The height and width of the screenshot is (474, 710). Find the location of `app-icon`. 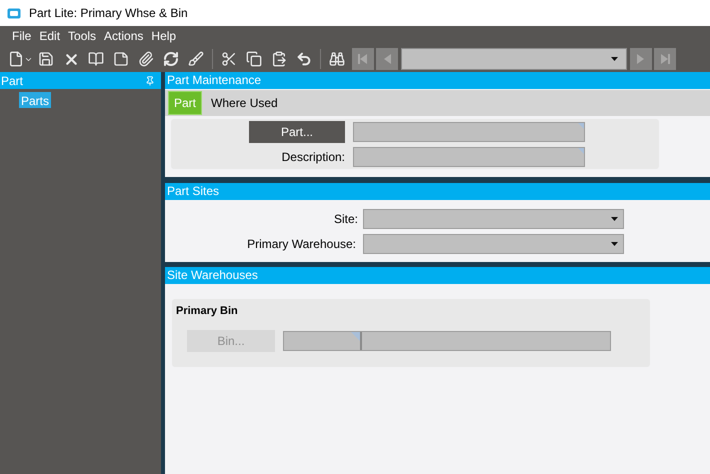

app-icon is located at coordinates (14, 13).